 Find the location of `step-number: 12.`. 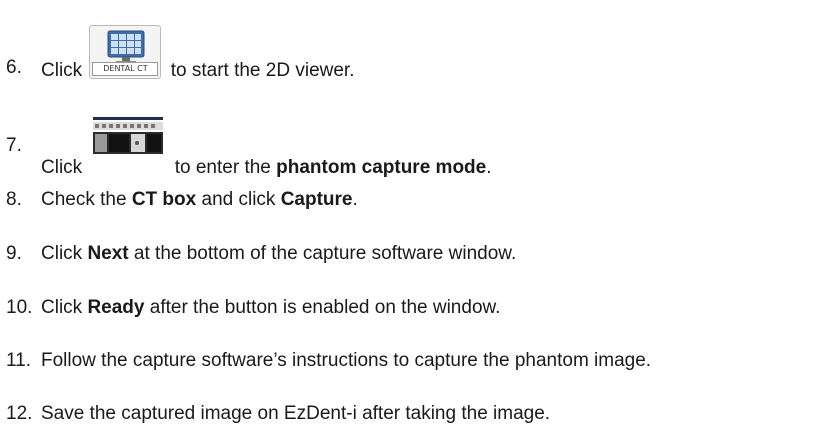

step-number: 12. is located at coordinates (19, 413).